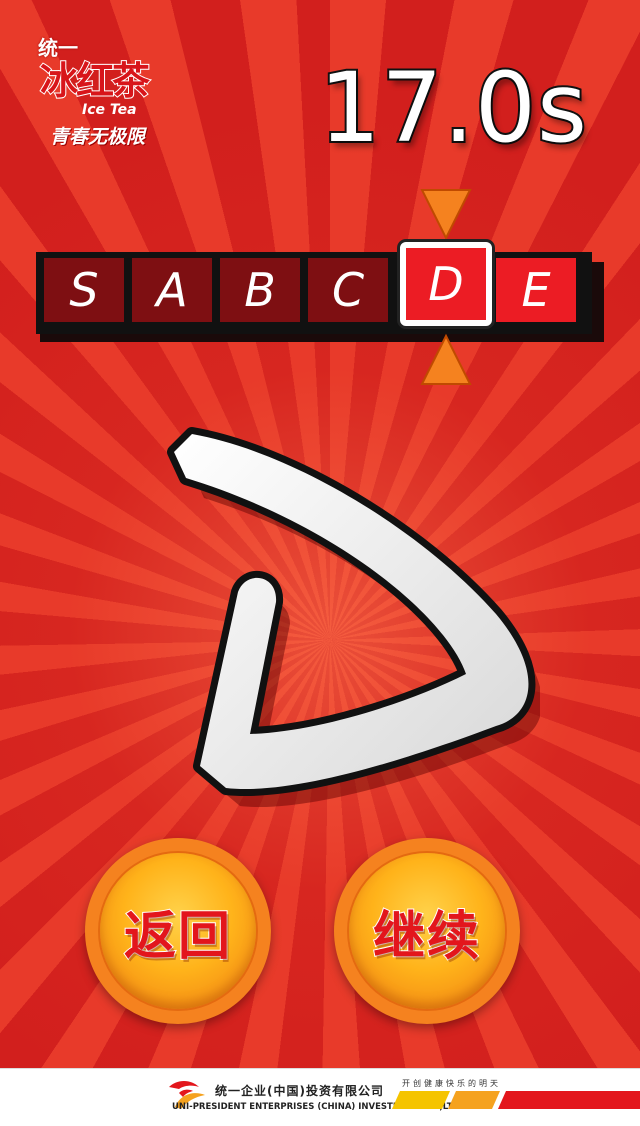  What do you see at coordinates (177, 937) in the screenshot?
I see `back-button-label: 返回` at bounding box center [177, 937].